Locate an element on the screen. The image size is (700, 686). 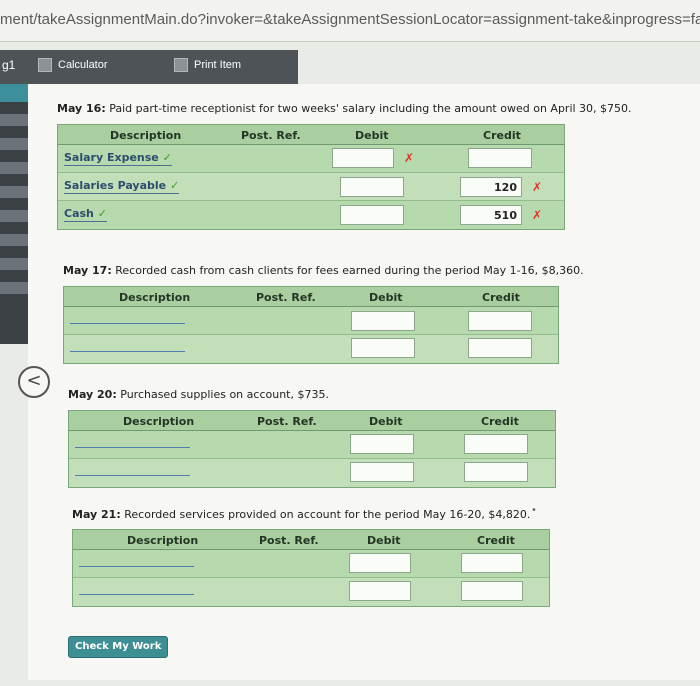
check-my-work-button: Check My Work is located at coordinates (118, 647).